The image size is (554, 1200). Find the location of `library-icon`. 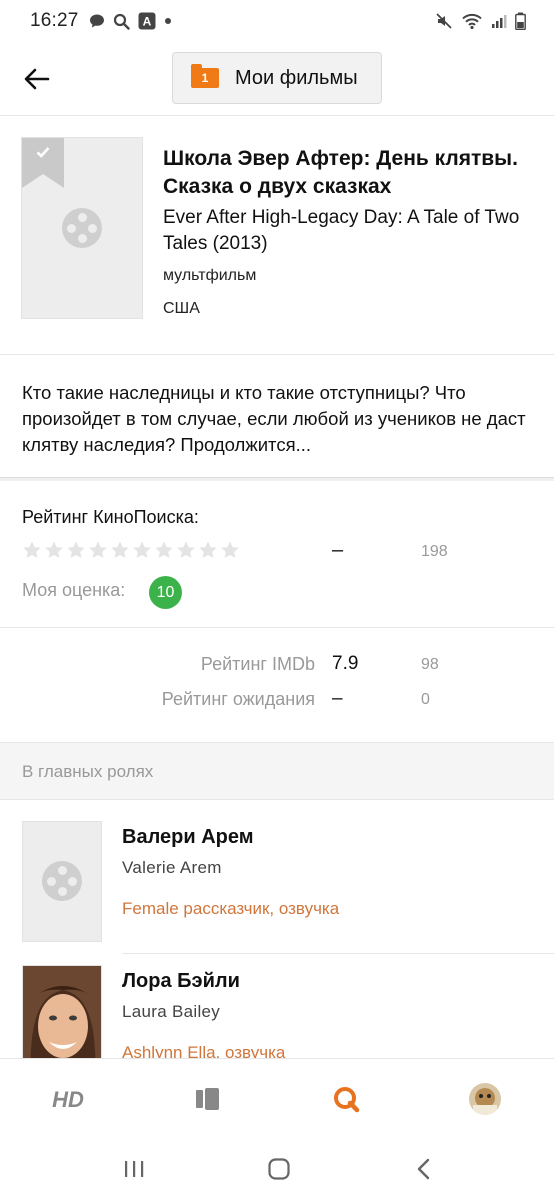

library-icon is located at coordinates (207, 1099).